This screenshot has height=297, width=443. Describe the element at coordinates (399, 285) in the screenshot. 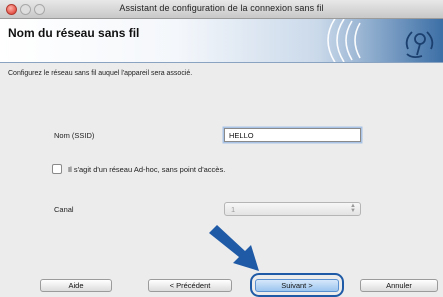

I see `cancel-button: Annuler` at that location.